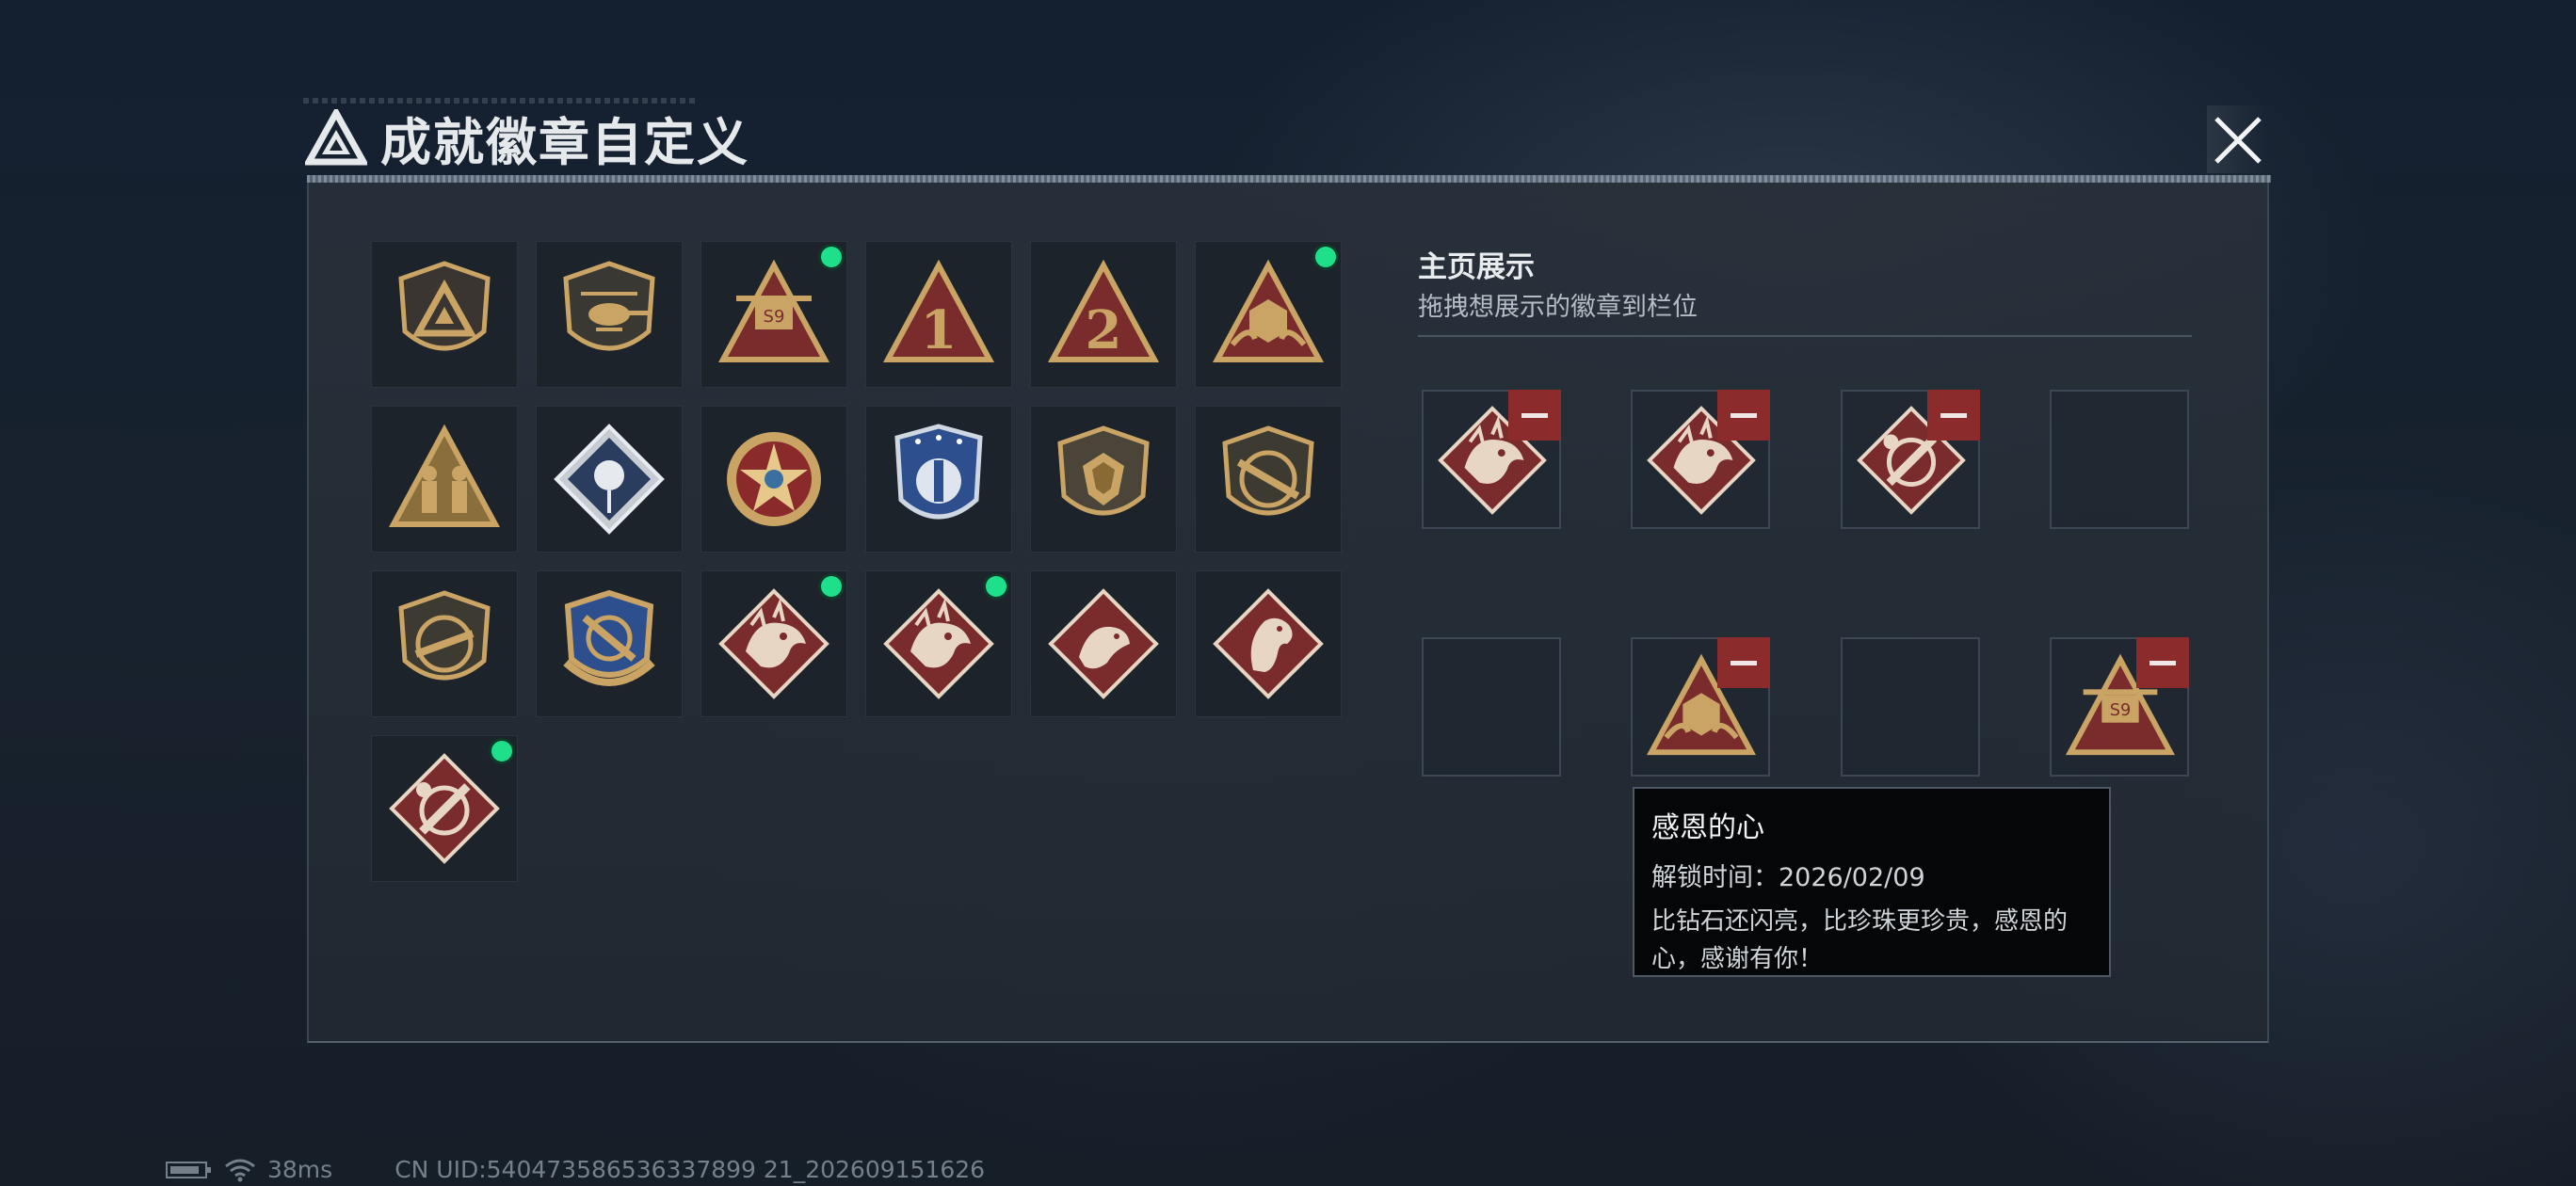  Describe the element at coordinates (1805, 336) in the screenshot. I see `section-divider` at that location.